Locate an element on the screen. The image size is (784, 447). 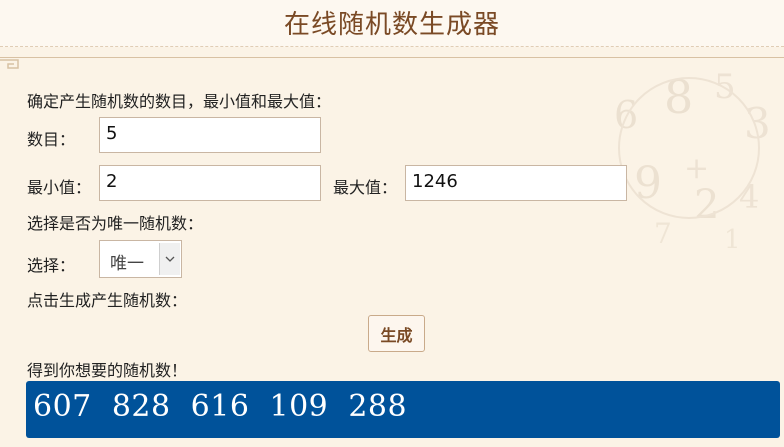
min-input: 2 is located at coordinates (210, 183).